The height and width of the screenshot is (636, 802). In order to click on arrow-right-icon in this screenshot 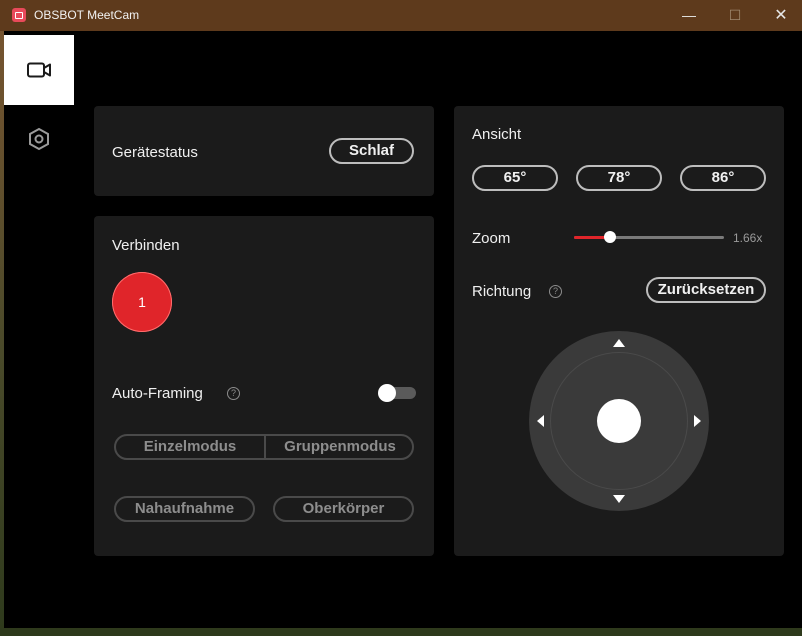, I will do `click(697, 421)`.